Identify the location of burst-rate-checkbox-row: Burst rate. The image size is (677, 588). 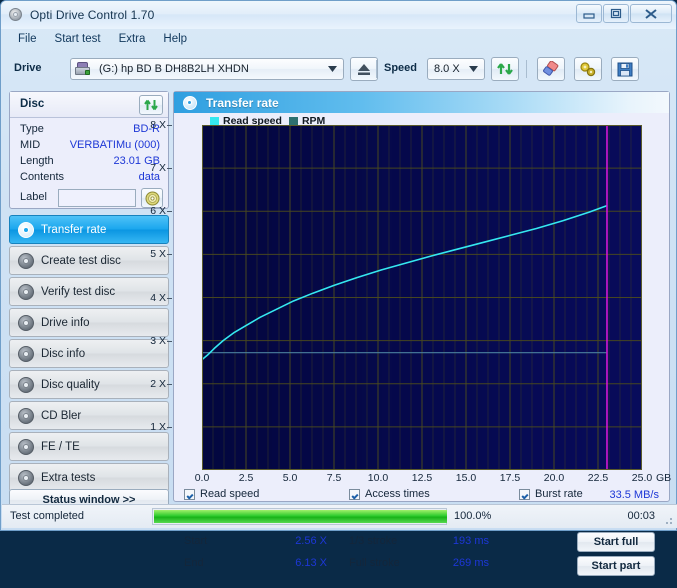
(551, 494).